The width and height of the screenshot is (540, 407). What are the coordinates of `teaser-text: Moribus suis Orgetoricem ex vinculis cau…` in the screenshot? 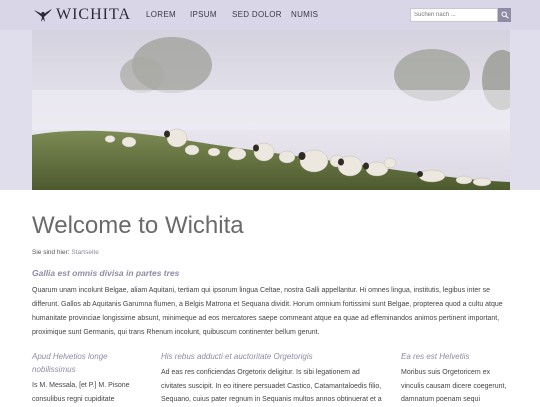 It's located at (454, 386).